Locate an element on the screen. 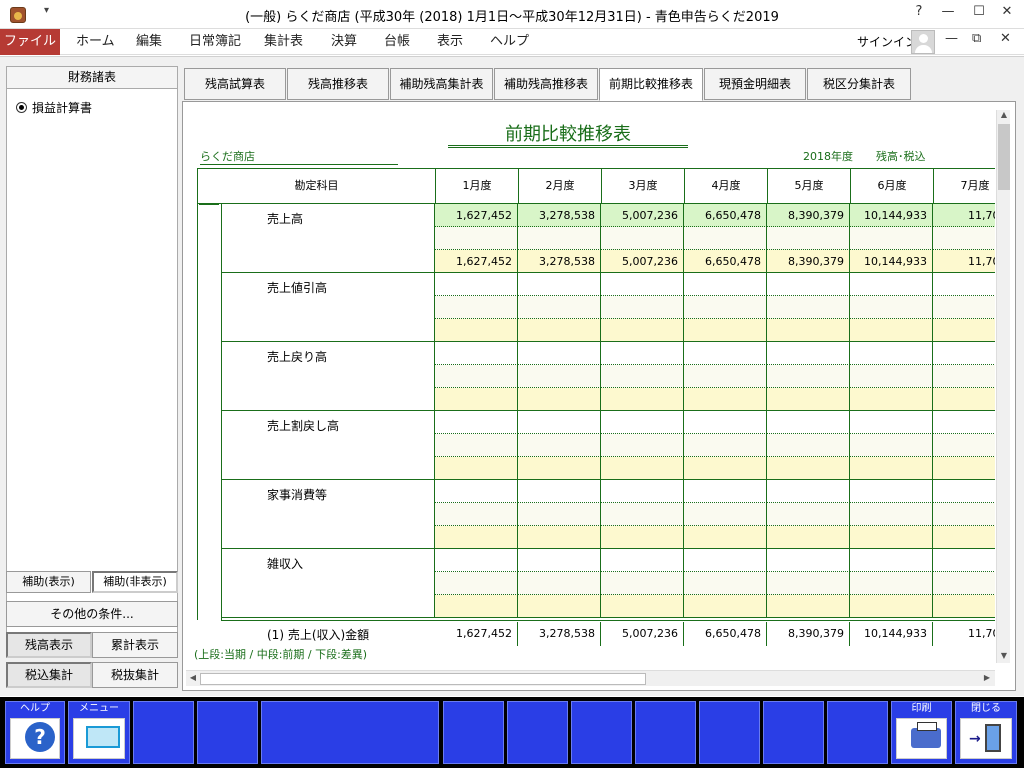 This screenshot has width=1024, height=768. difference-cell: 8,390,379 is located at coordinates (808, 261).